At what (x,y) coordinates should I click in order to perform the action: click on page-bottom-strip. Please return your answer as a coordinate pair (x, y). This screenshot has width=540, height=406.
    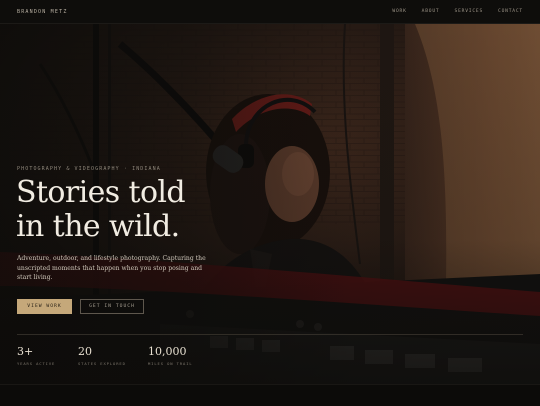
    Looking at the image, I should click on (270, 395).